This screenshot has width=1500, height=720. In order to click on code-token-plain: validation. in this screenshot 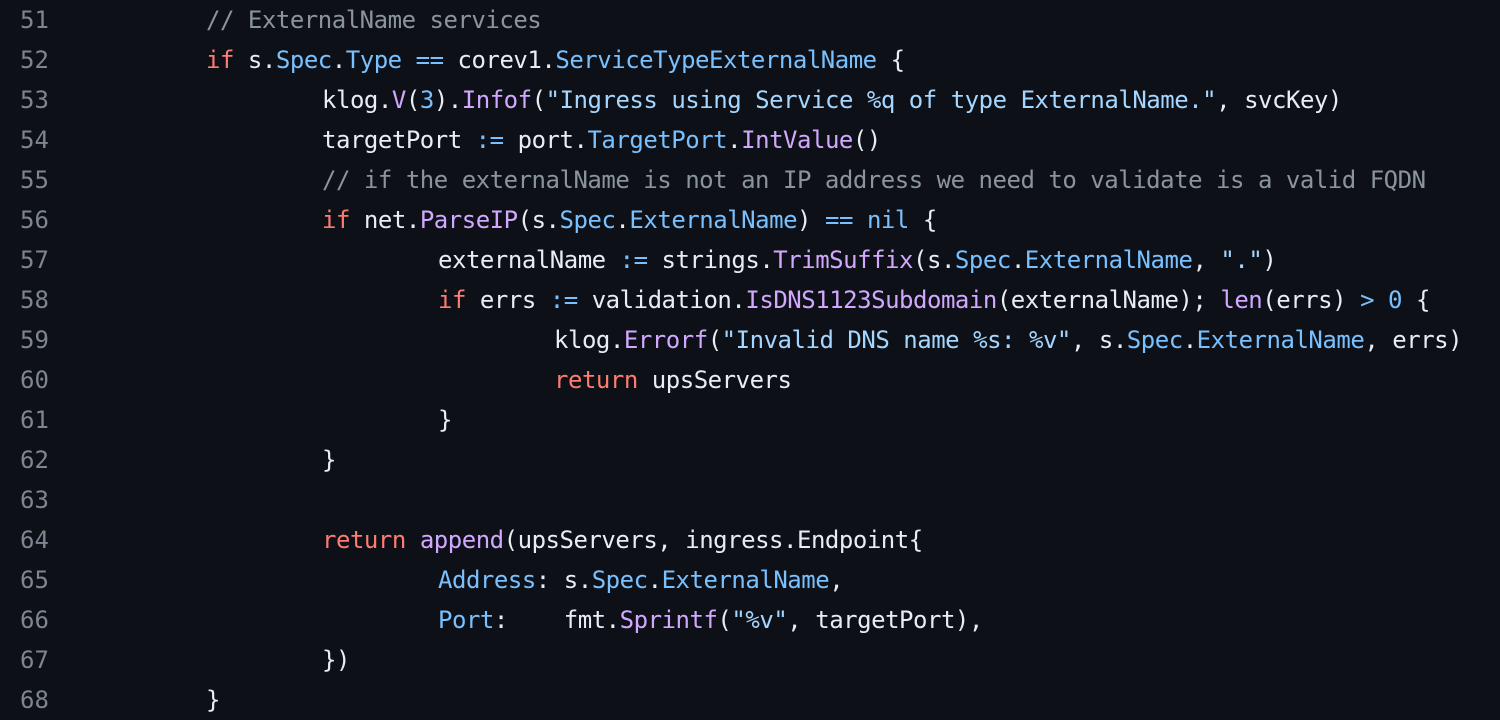, I will do `click(661, 300)`.